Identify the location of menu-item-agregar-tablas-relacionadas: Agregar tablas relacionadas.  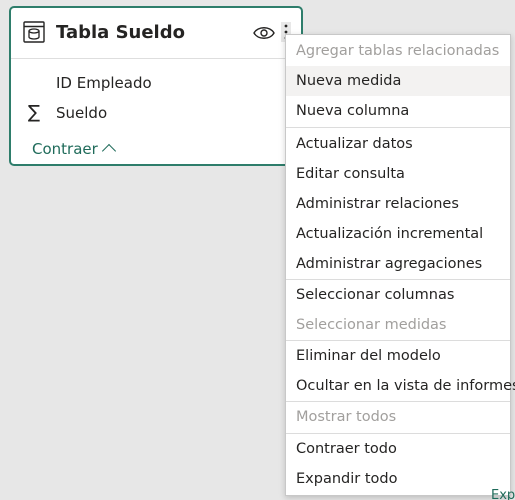
(398, 51).